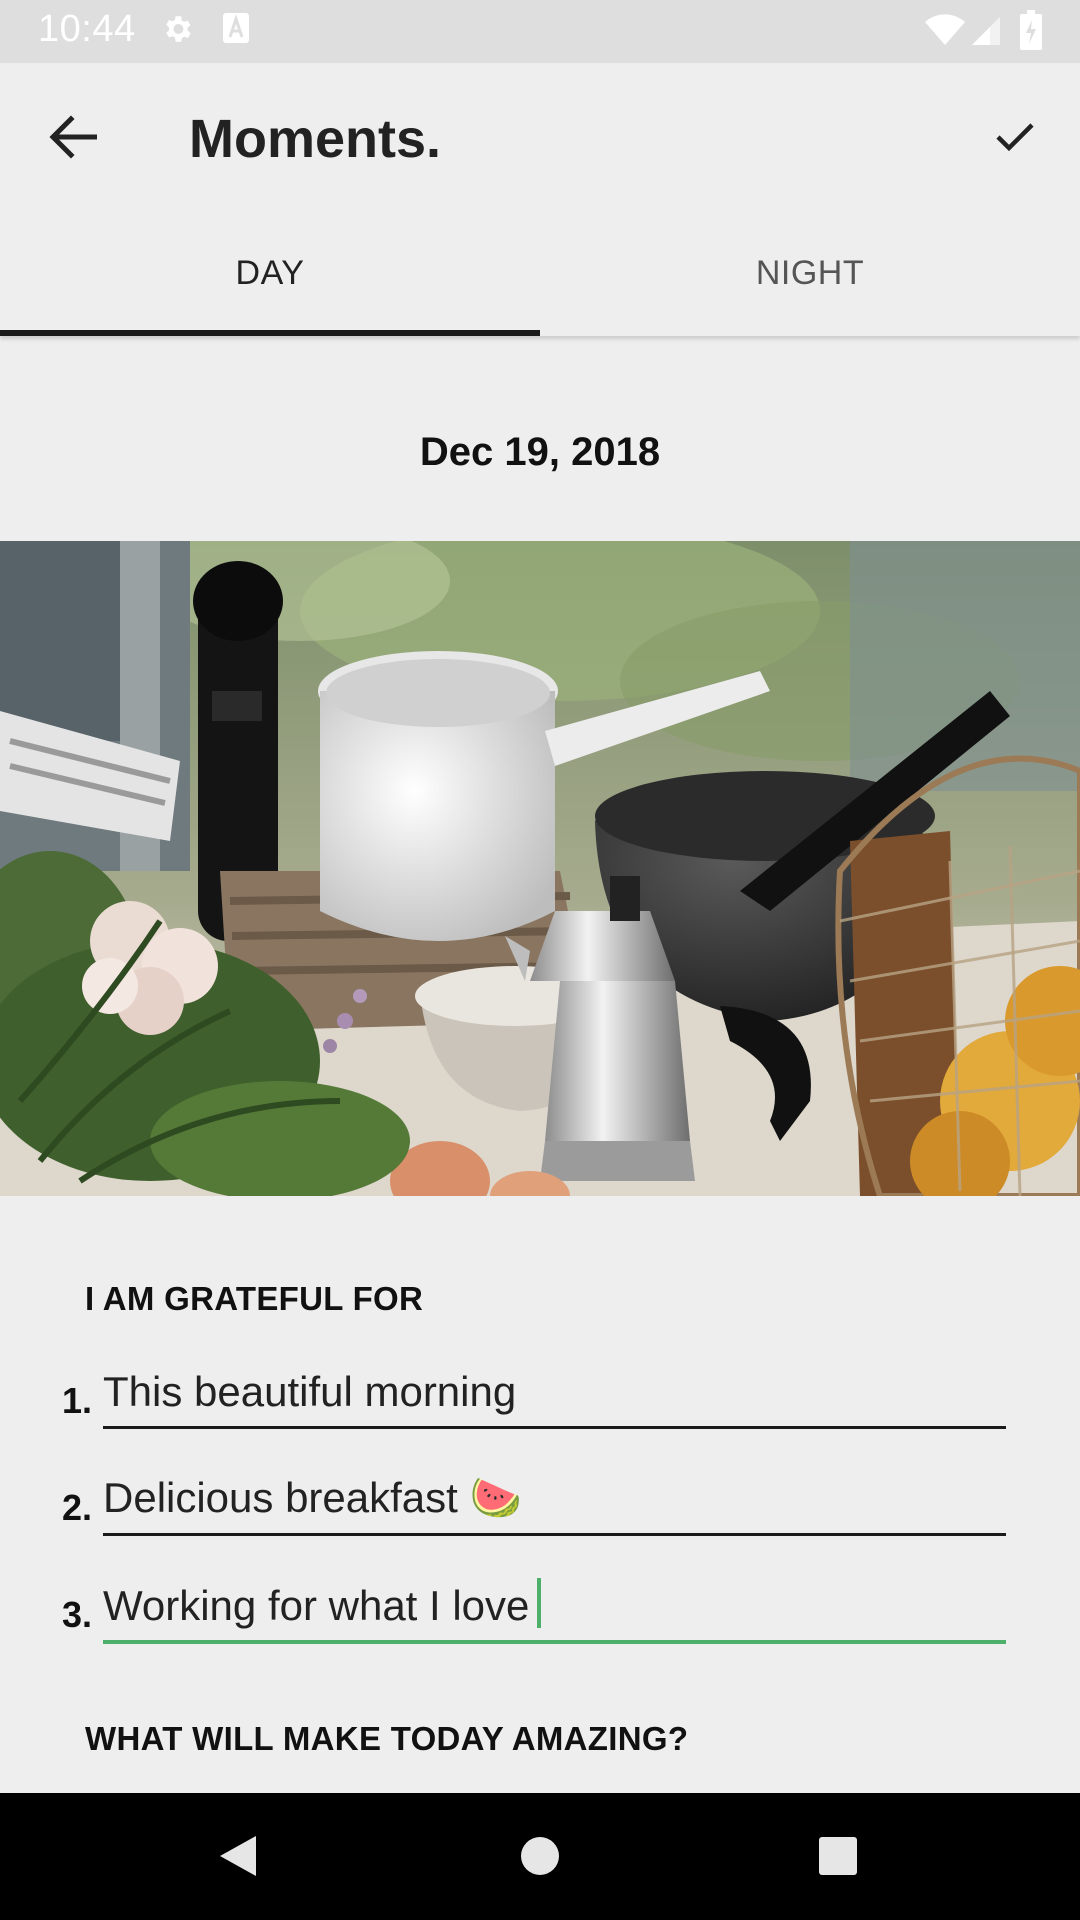 This screenshot has width=1080, height=1920. Describe the element at coordinates (177, 31) in the screenshot. I see `gear-icon` at that location.